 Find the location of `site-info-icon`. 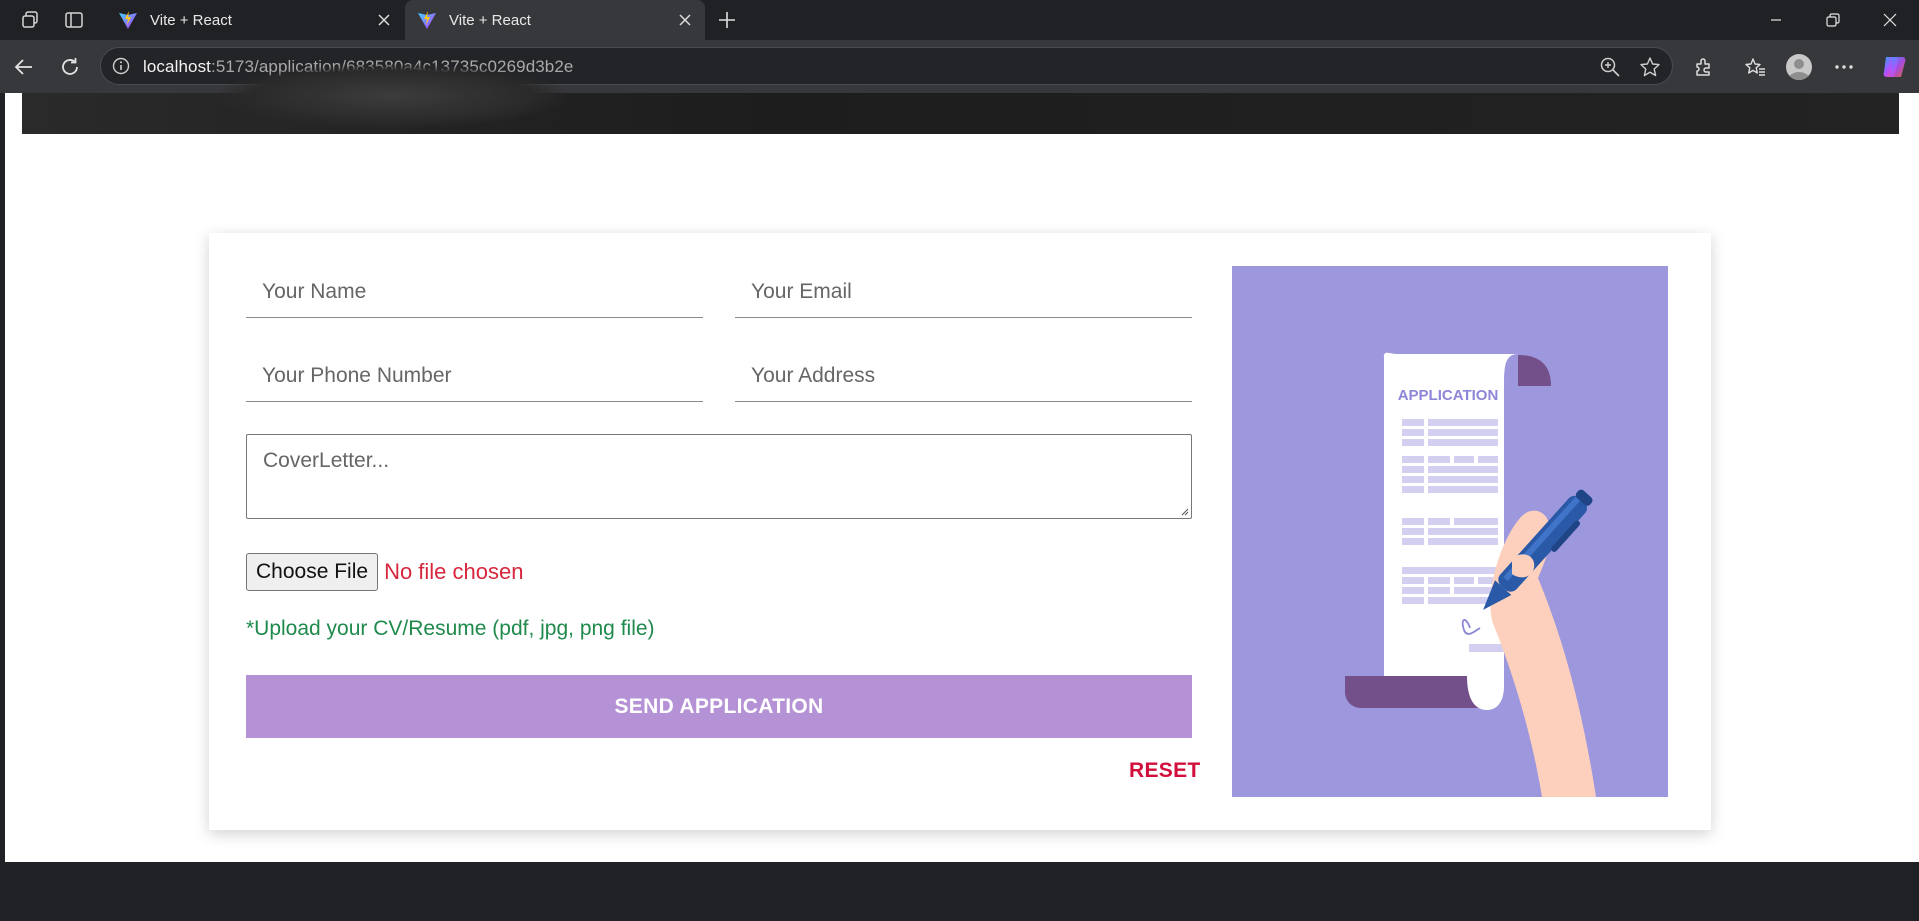

site-info-icon is located at coordinates (121, 66).